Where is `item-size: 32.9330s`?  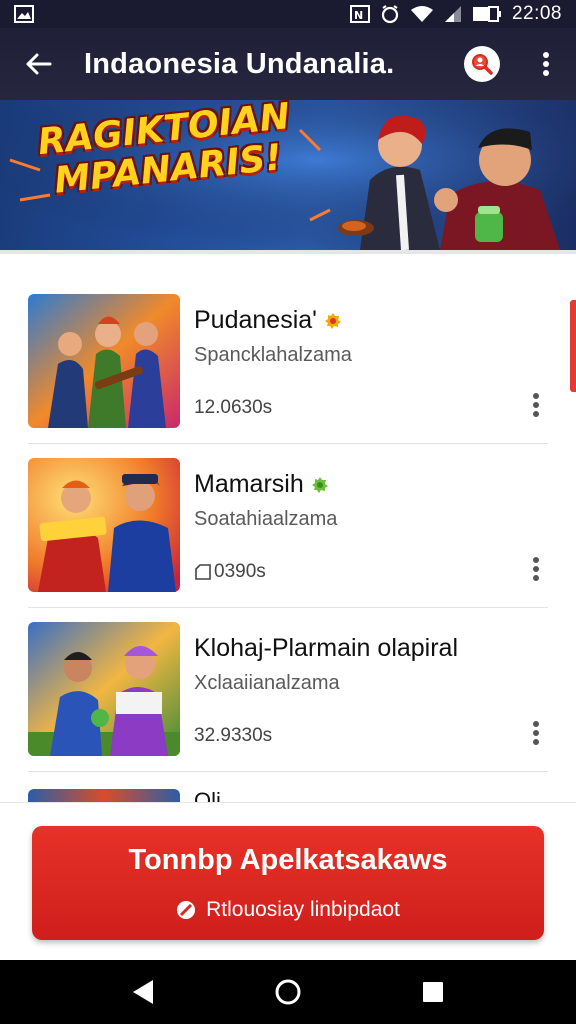
item-size: 32.9330s is located at coordinates (233, 735).